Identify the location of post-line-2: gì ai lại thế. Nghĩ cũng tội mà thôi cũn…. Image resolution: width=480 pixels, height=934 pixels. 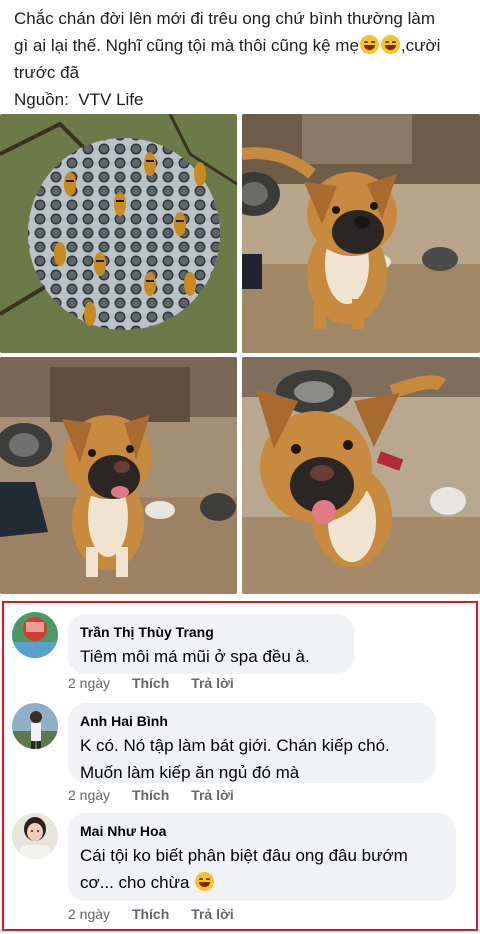
(244, 45).